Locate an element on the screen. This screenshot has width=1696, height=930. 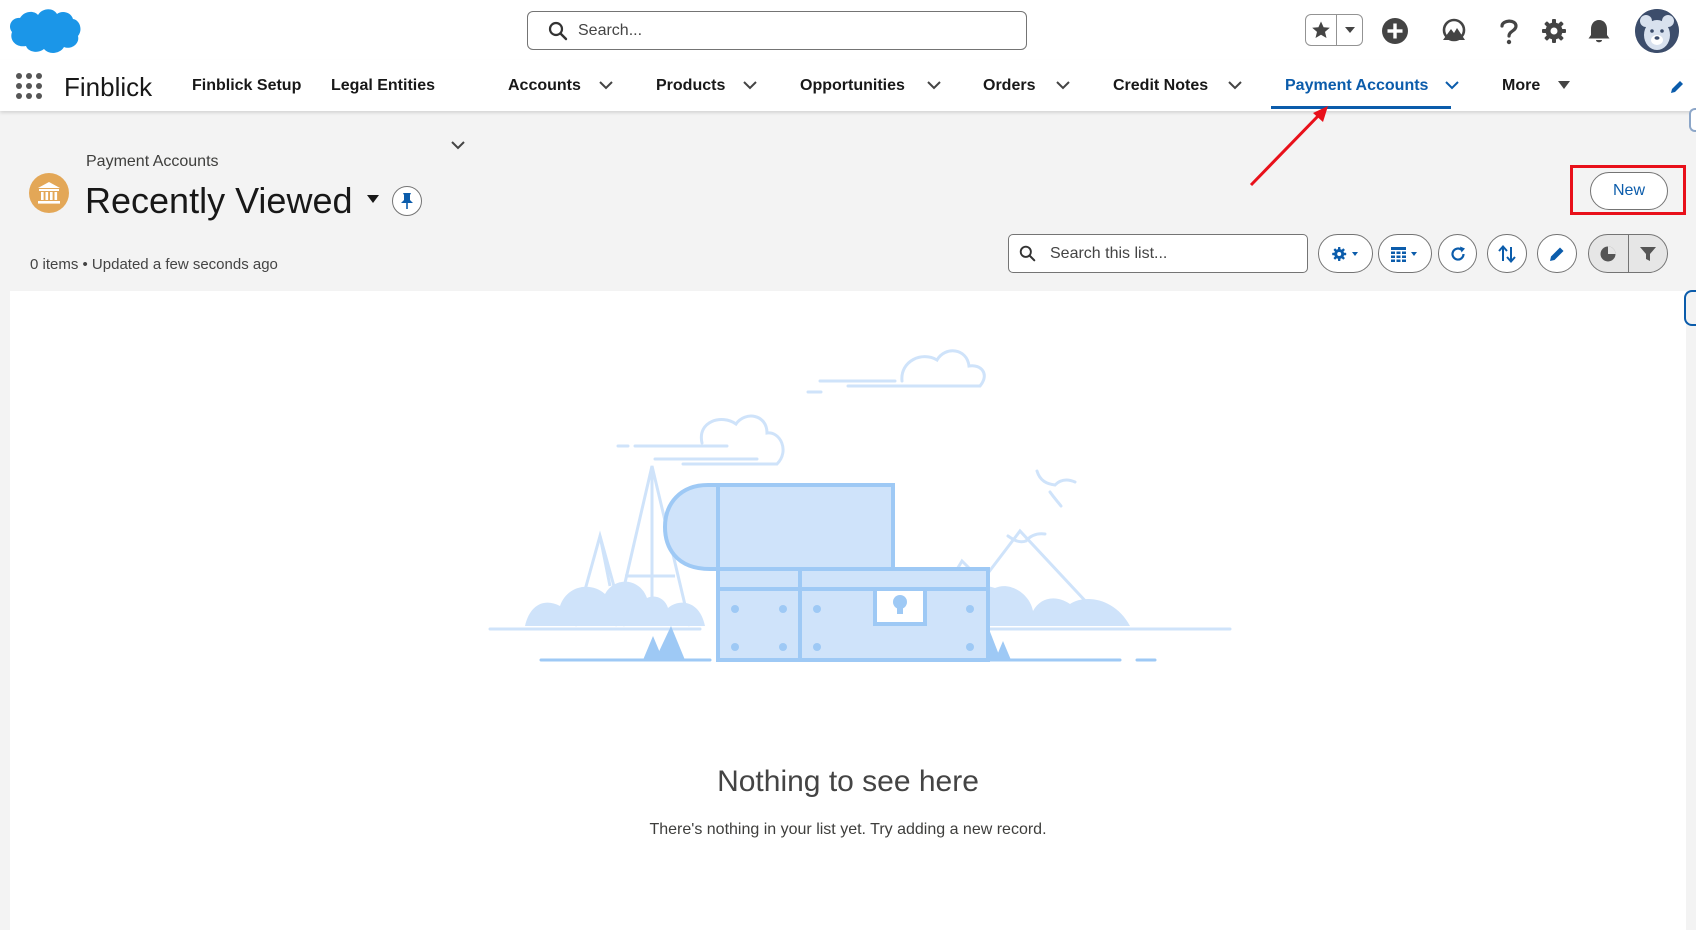
add-icon is located at coordinates (1395, 31).